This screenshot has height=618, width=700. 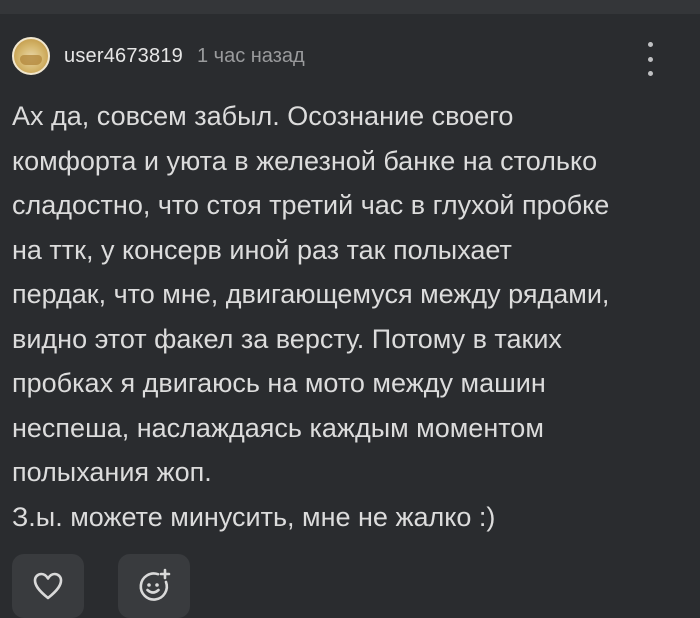 I want to click on like-button, so click(x=48, y=586).